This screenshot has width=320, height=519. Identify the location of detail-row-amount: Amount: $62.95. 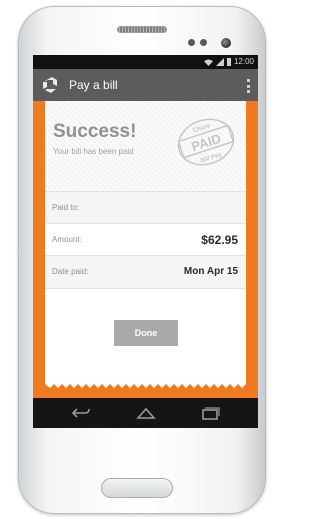
(145, 239).